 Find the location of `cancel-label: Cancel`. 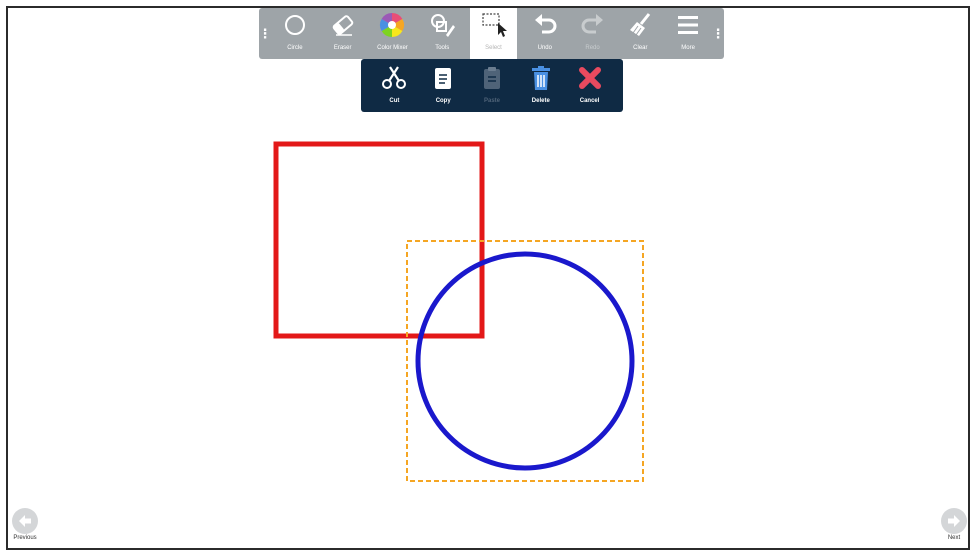

cancel-label: Cancel is located at coordinates (589, 101).